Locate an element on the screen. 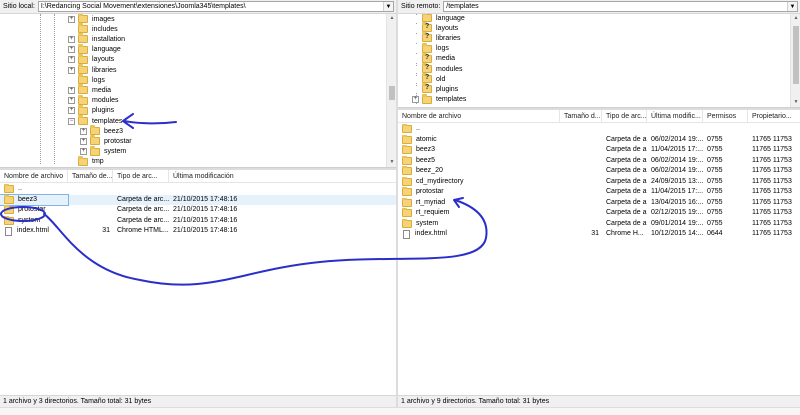 The width and height of the screenshot is (800, 415). local-horizontal-splitter is located at coordinates (198, 169).